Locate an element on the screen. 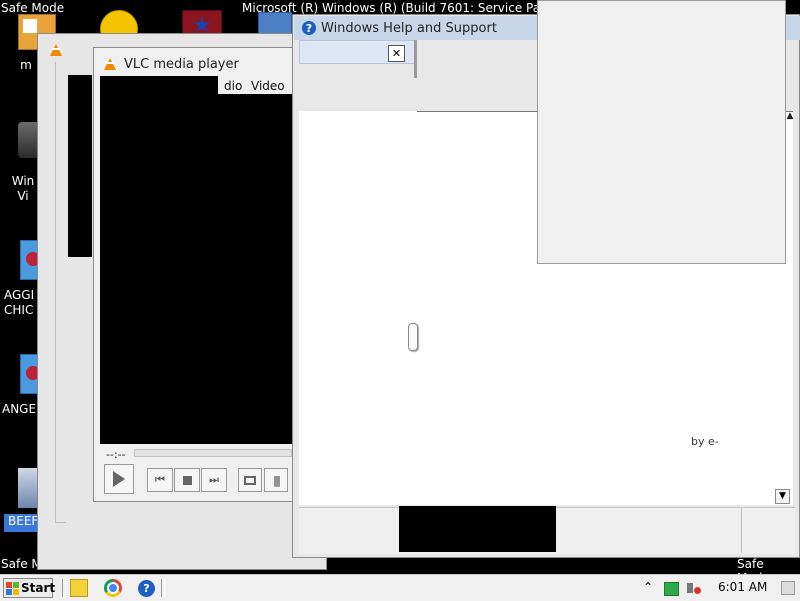 Image resolution: width=800 pixels, height=601 pixels. vlc-next-button: ⏭ is located at coordinates (214, 480).